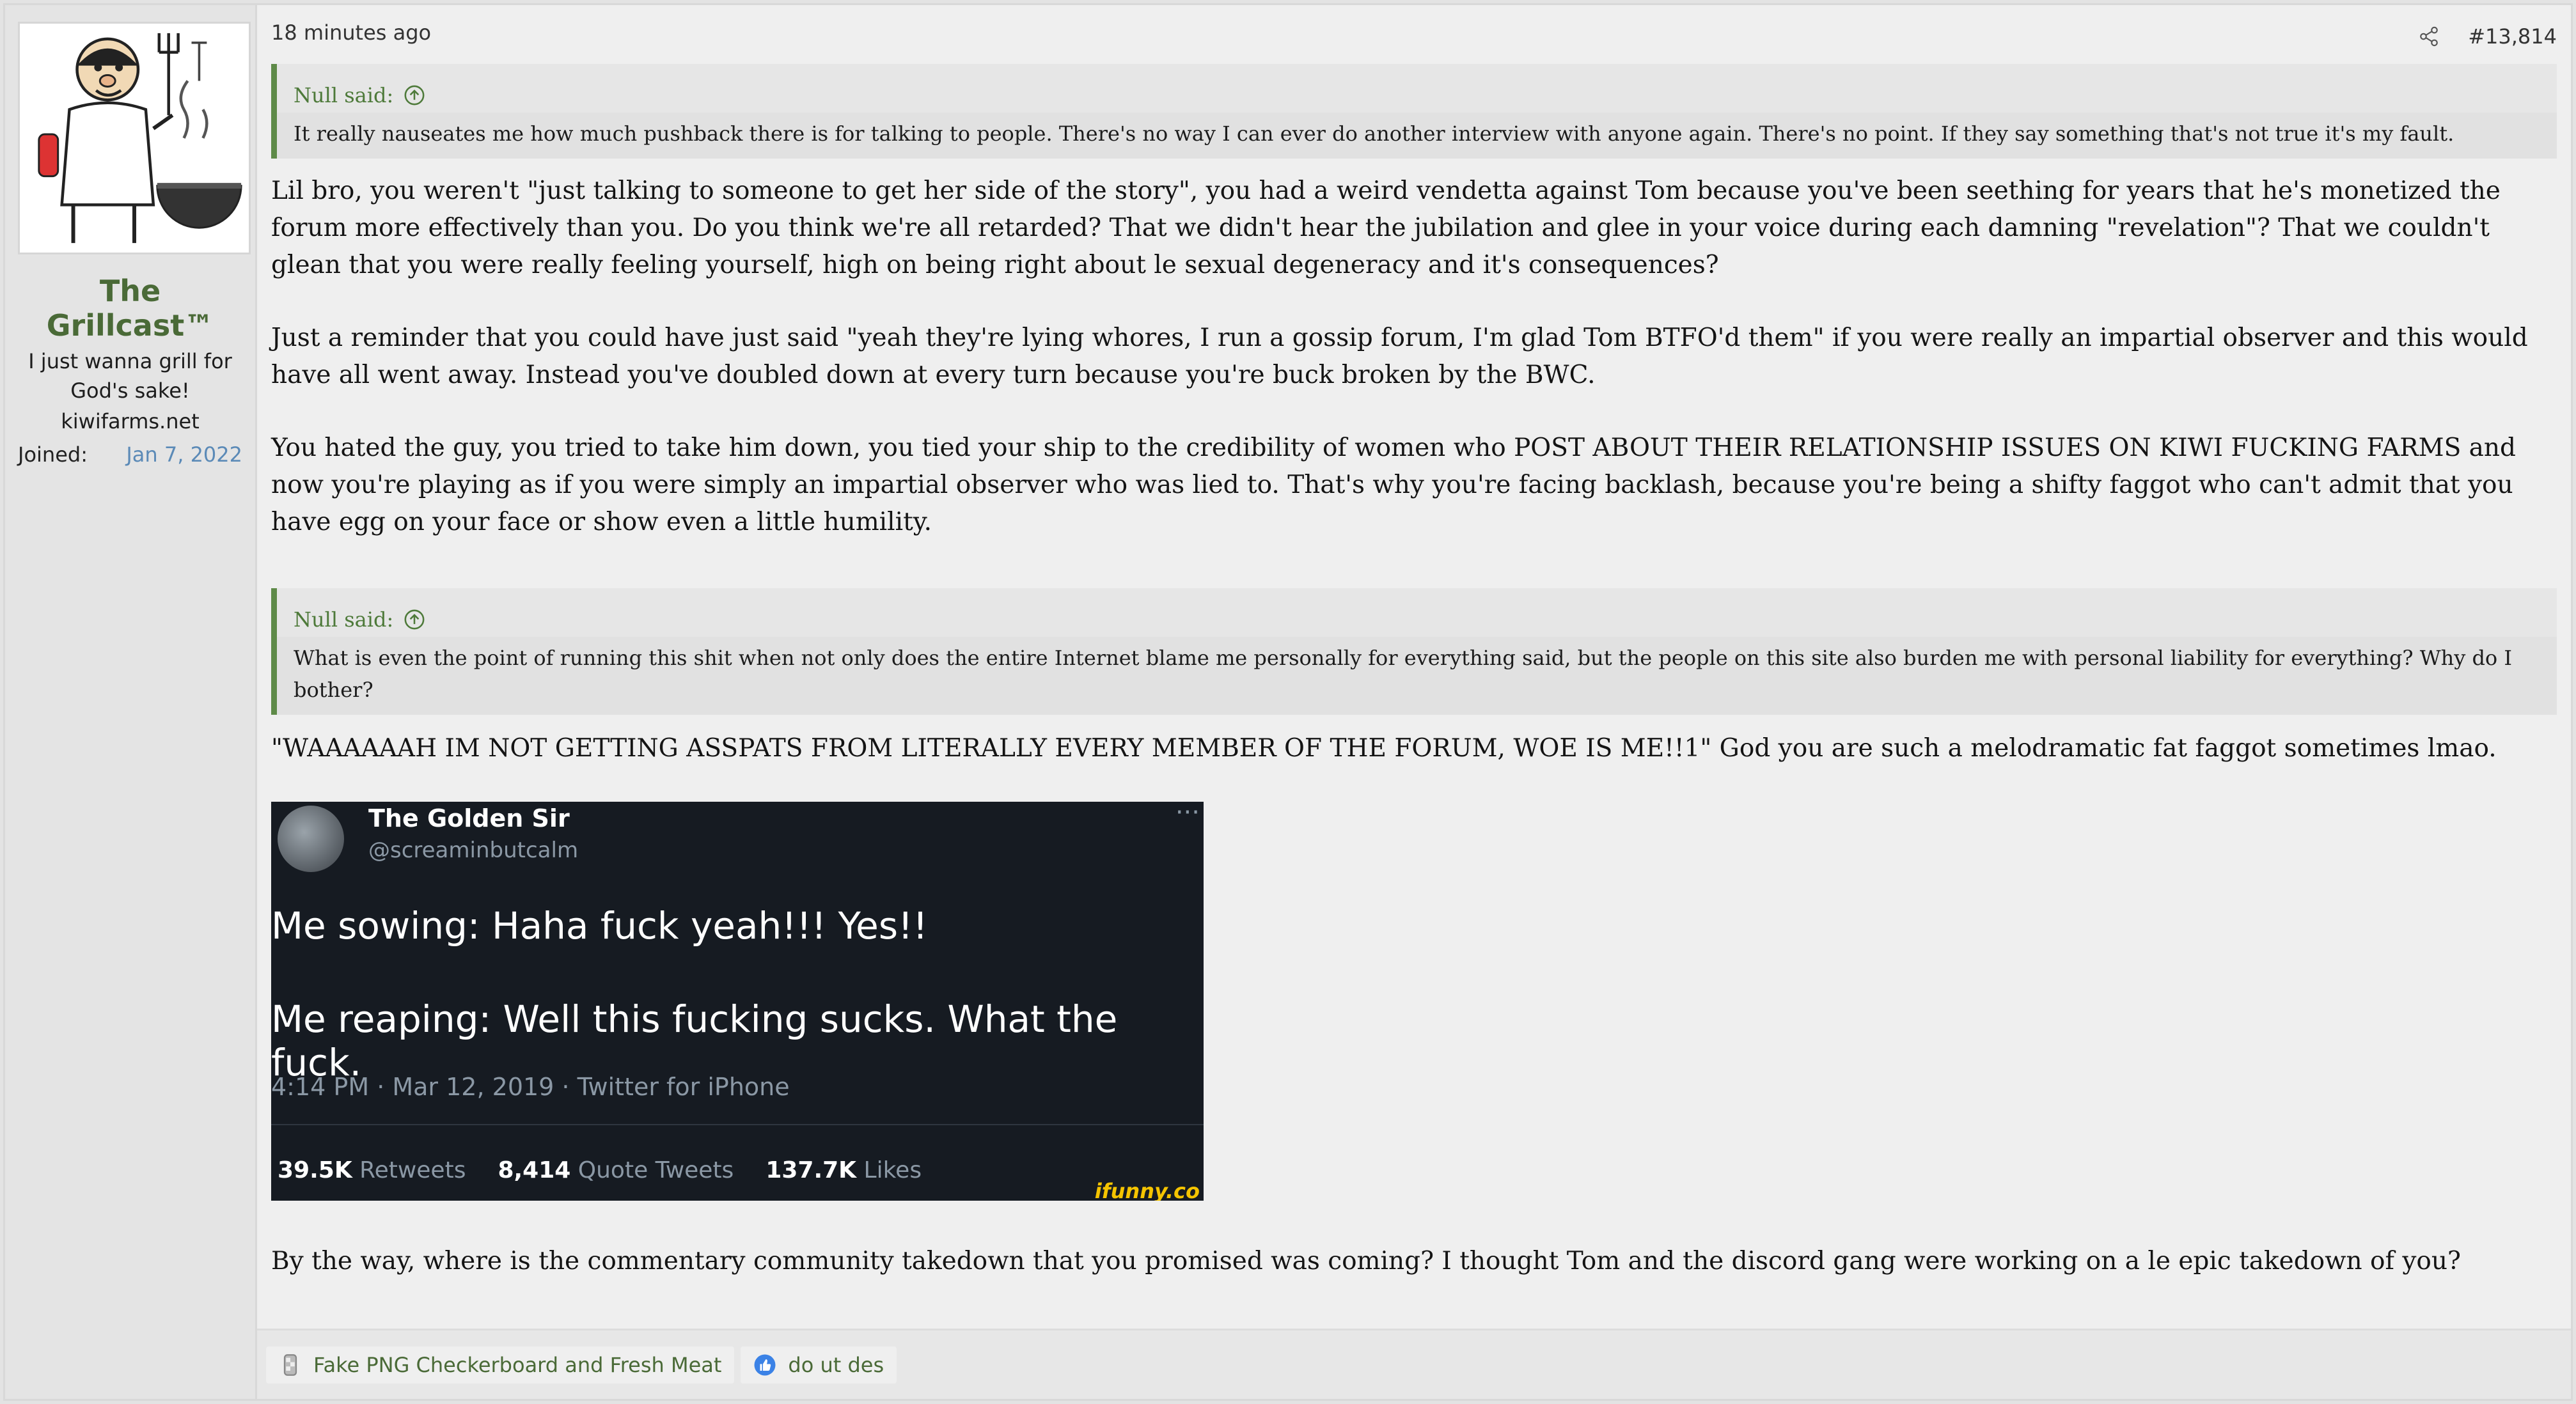 The height and width of the screenshot is (1404, 2576). Describe the element at coordinates (2429, 36) in the screenshot. I see `share-icon` at that location.